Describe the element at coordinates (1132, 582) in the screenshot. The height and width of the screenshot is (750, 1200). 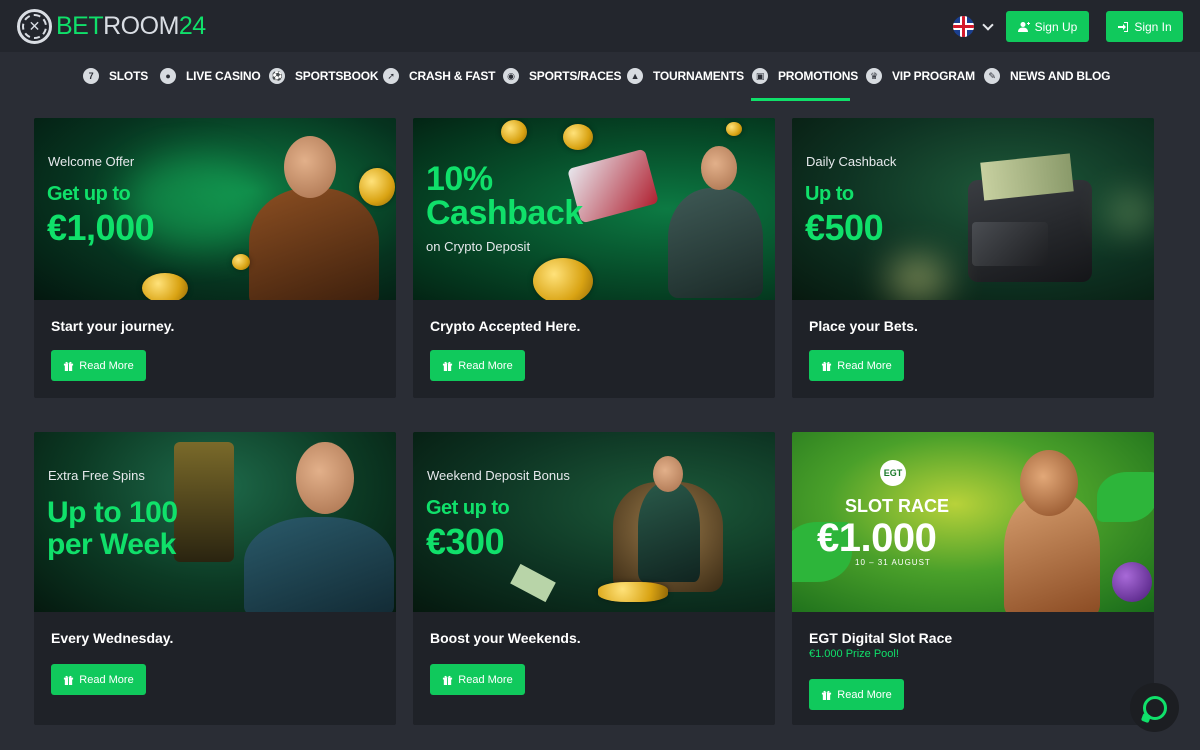
I see `plum-image` at that location.